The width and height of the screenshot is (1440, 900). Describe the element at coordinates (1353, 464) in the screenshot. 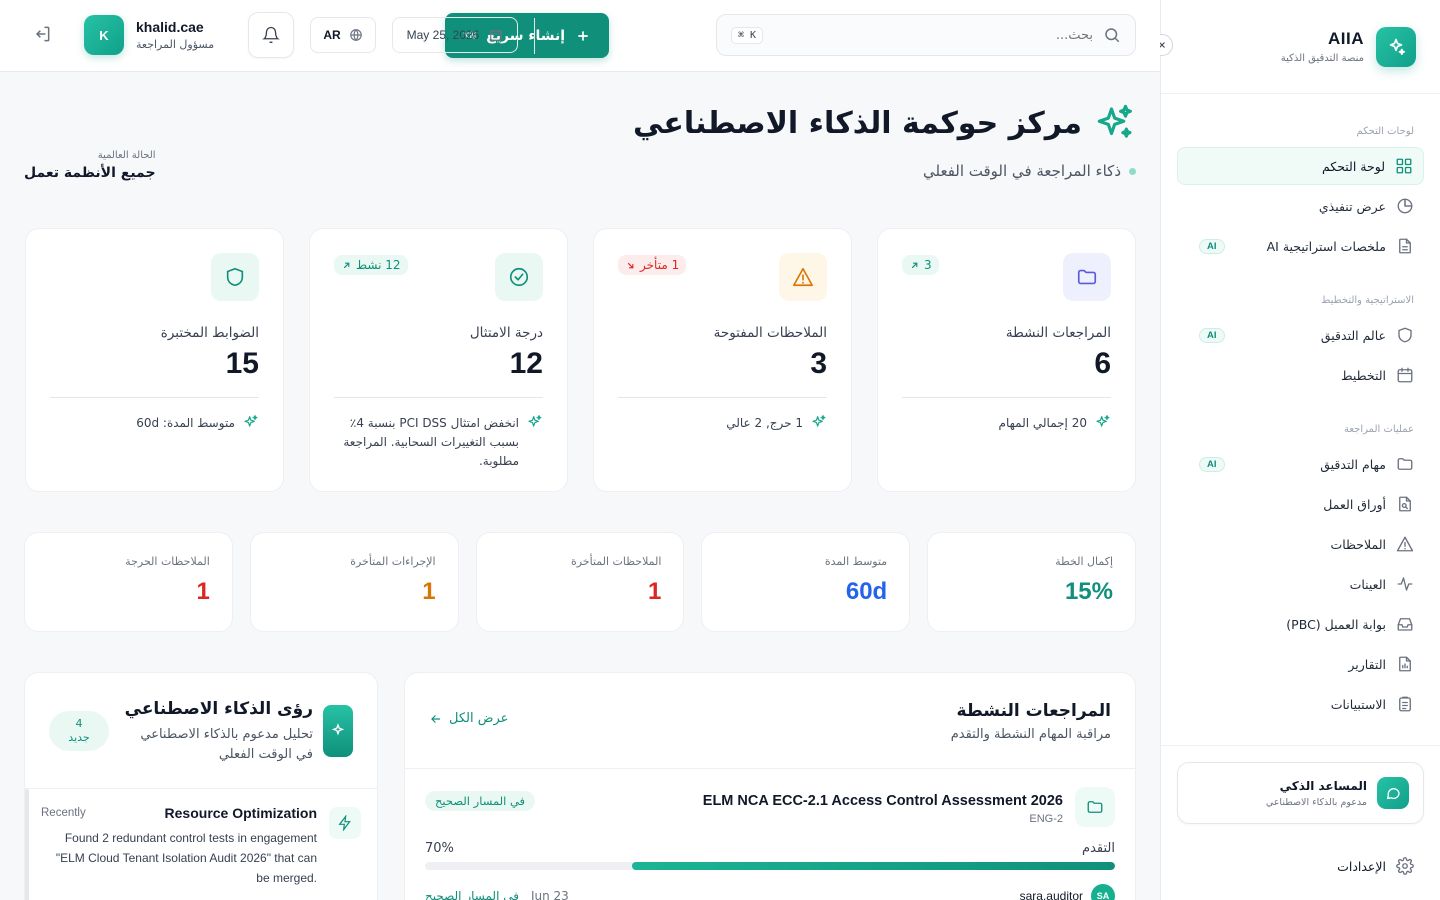

I see `sidebar-item-label: مهام التدقيق` at that location.